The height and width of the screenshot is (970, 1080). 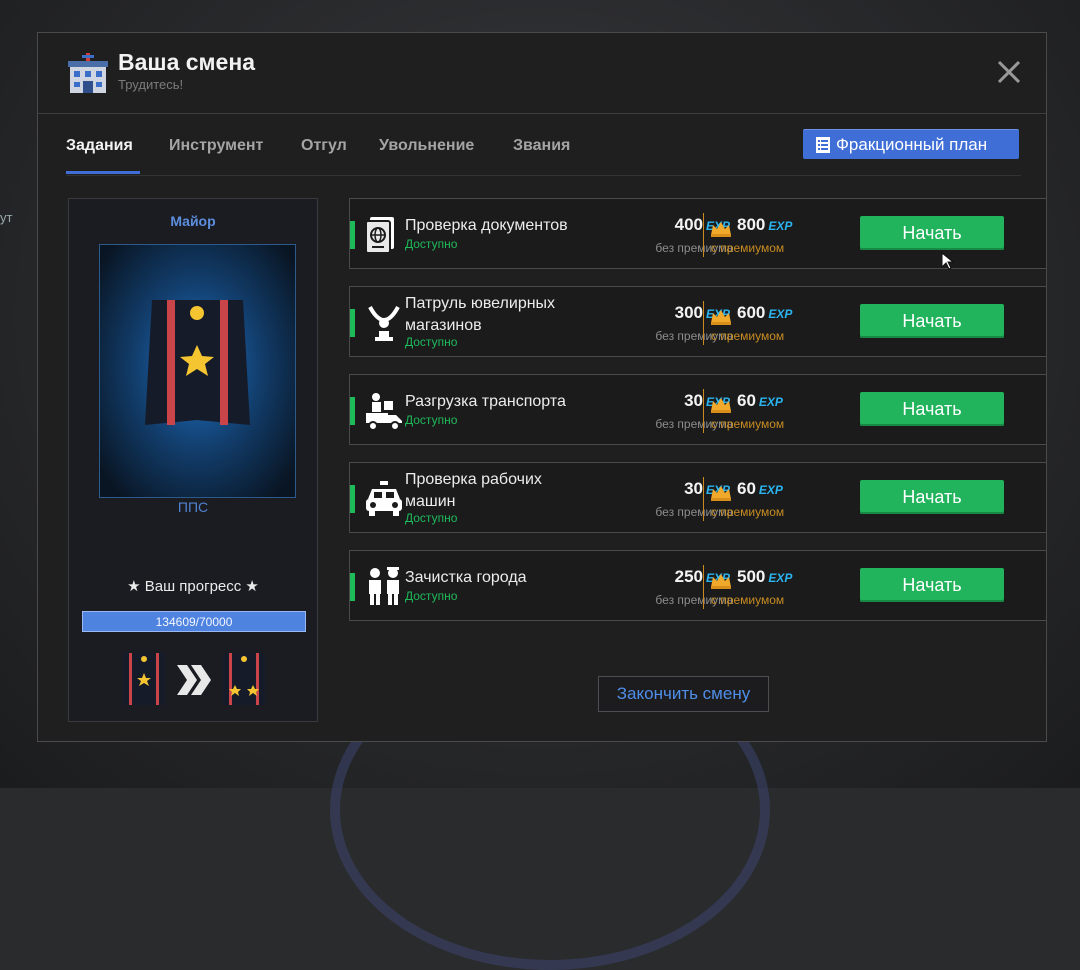 What do you see at coordinates (216, 146) in the screenshot?
I see `tab-tools: Инструмент` at bounding box center [216, 146].